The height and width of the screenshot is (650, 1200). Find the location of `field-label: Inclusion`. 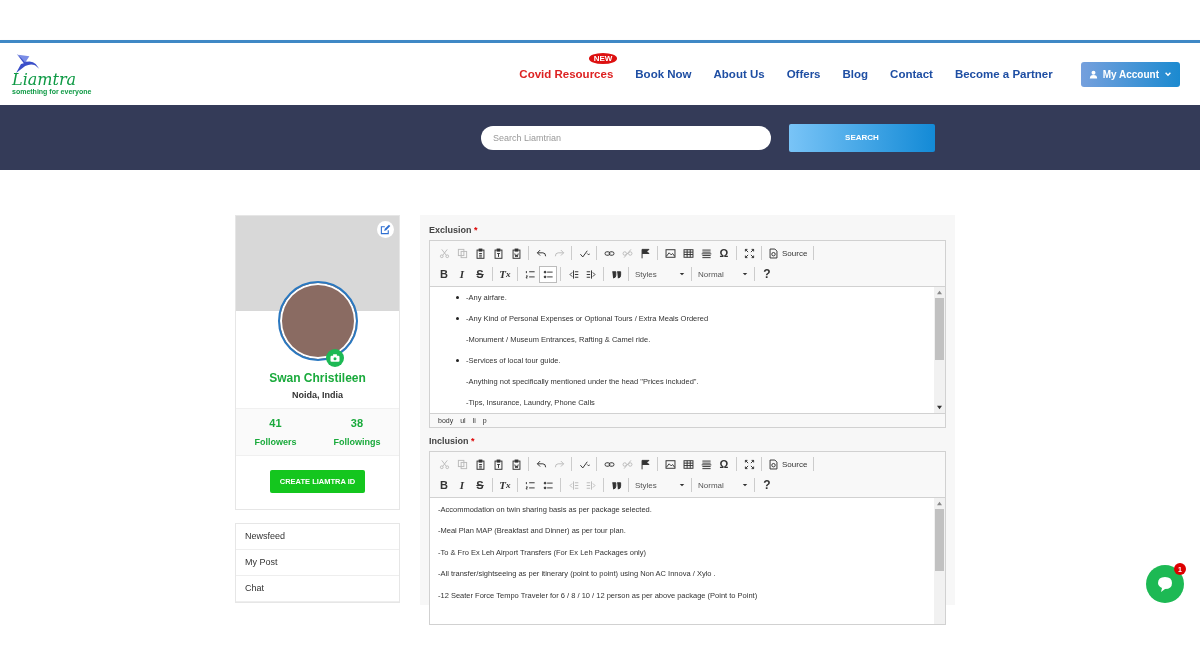

field-label: Inclusion is located at coordinates (449, 441).